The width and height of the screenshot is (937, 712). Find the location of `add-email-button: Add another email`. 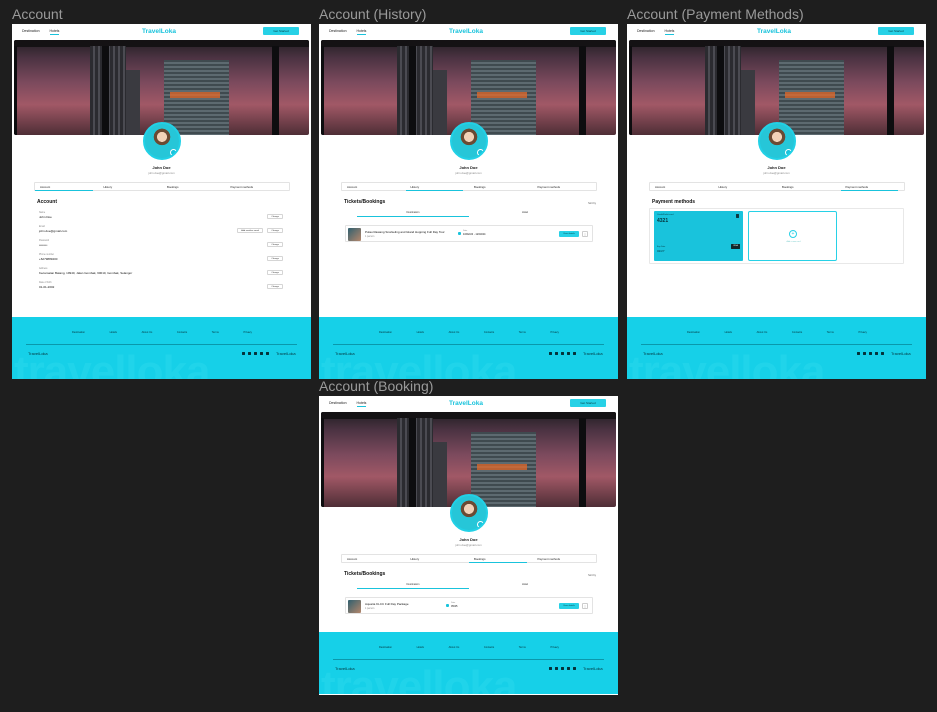

add-email-button: Add another email is located at coordinates (250, 230).